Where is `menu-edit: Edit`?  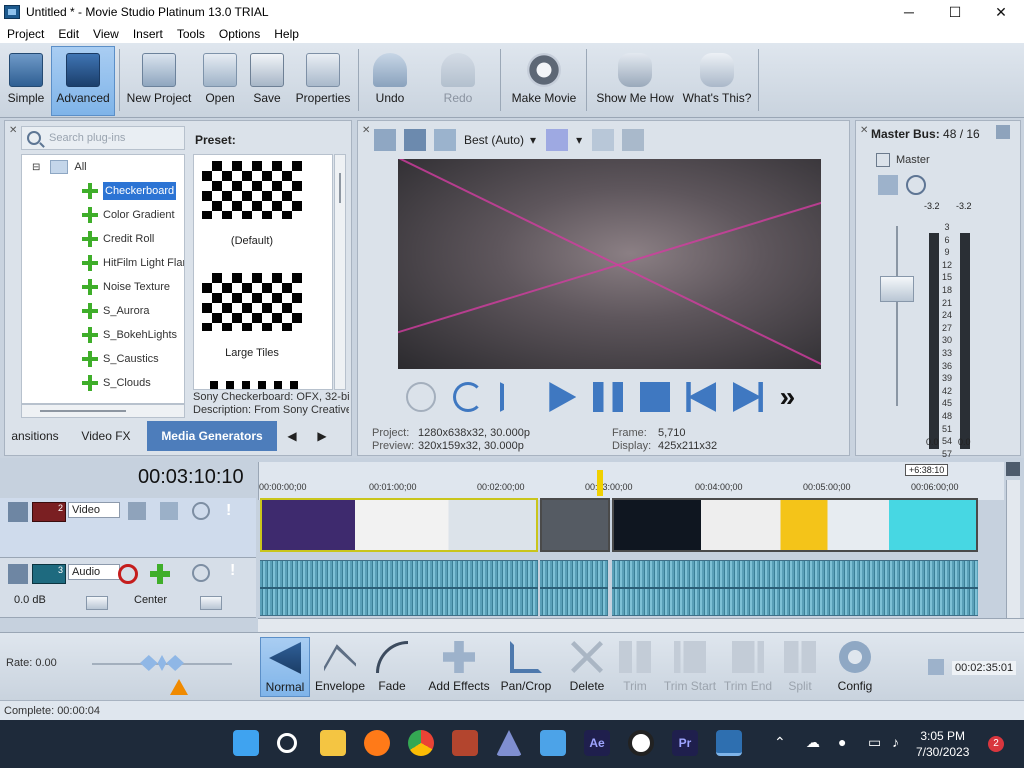 menu-edit: Edit is located at coordinates (68, 34).